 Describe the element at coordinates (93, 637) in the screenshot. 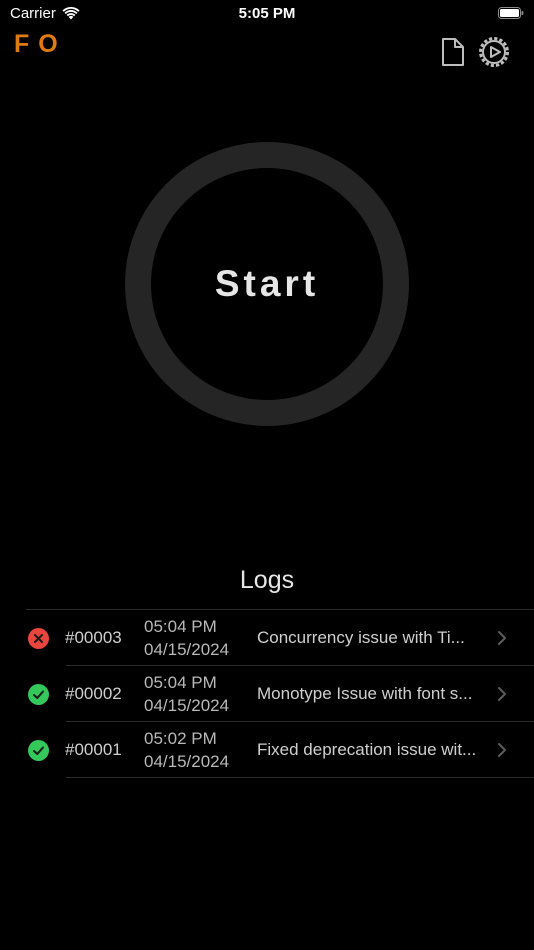

I see `log-id: #00003` at that location.